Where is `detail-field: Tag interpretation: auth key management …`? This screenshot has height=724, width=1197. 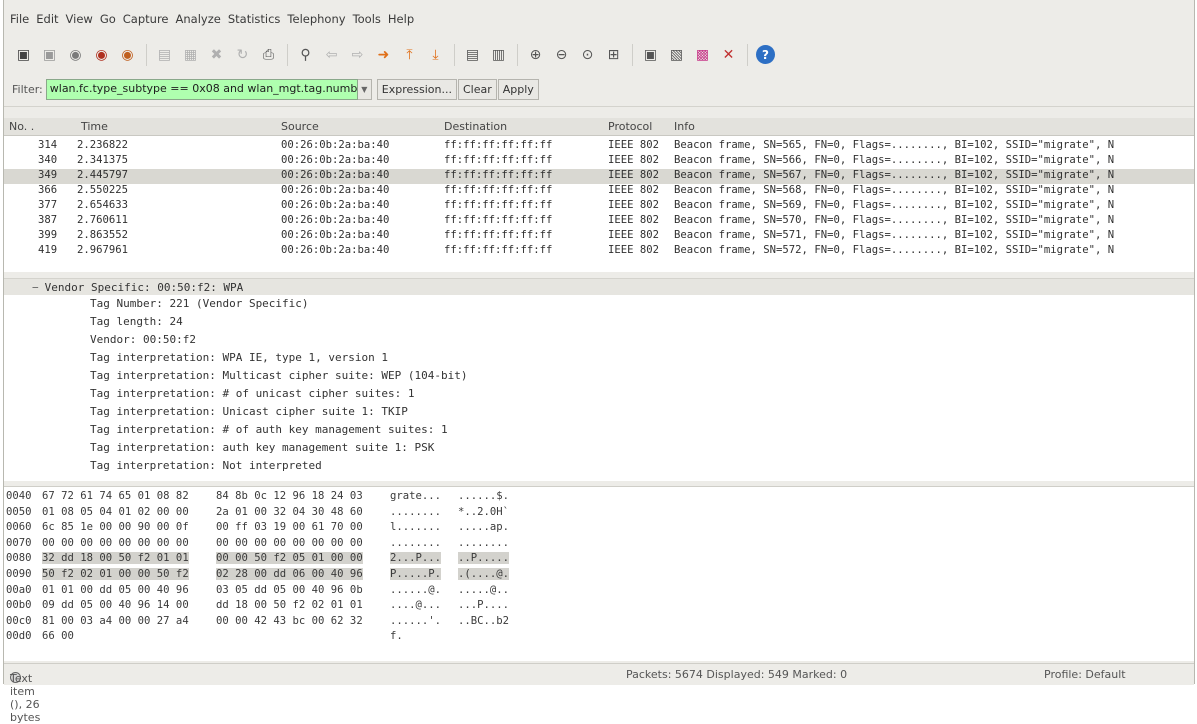 detail-field: Tag interpretation: auth key management … is located at coordinates (599, 448).